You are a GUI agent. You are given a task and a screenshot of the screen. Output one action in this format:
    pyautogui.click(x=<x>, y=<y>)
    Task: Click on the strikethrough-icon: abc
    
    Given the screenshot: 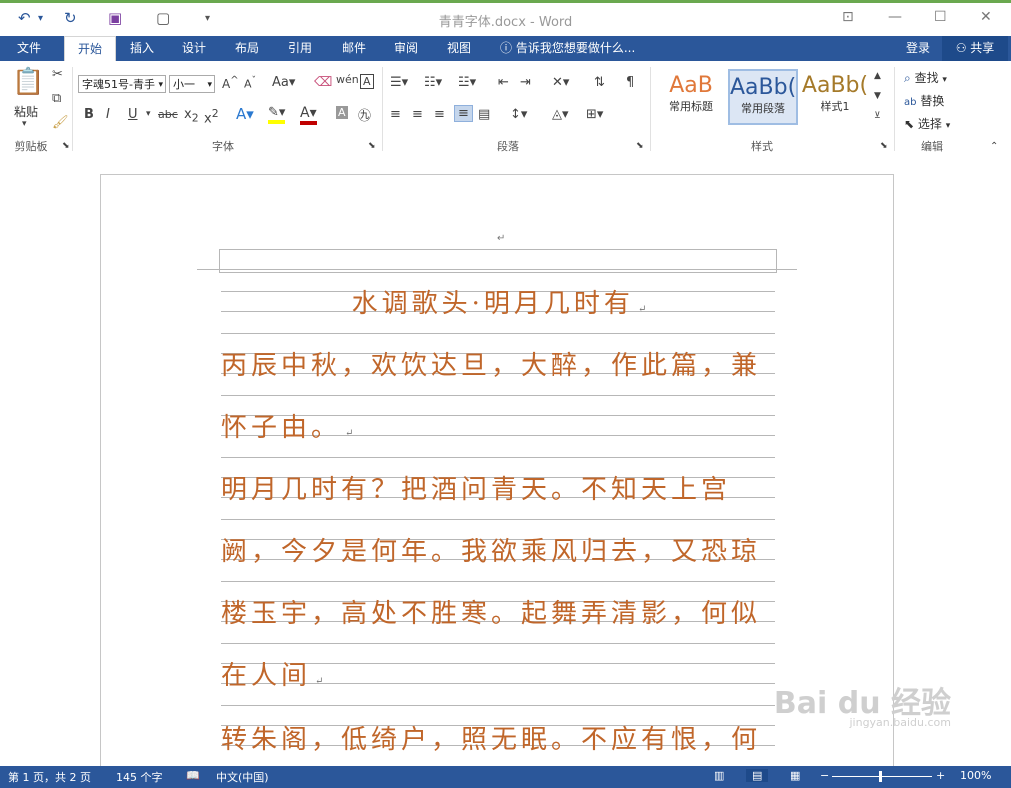 What is the action you would take?
    pyautogui.click(x=168, y=114)
    